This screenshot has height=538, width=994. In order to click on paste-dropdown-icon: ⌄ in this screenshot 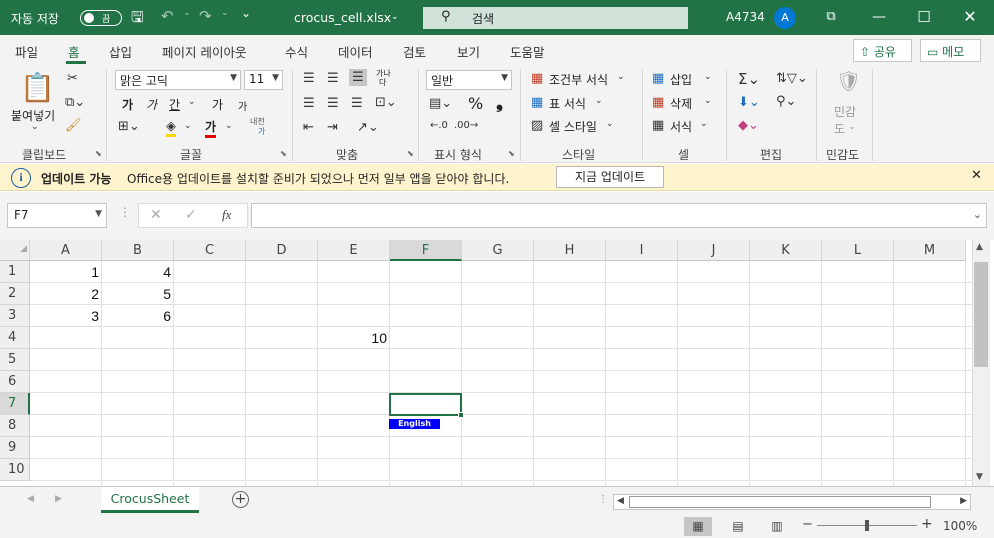, I will do `click(35, 127)`.